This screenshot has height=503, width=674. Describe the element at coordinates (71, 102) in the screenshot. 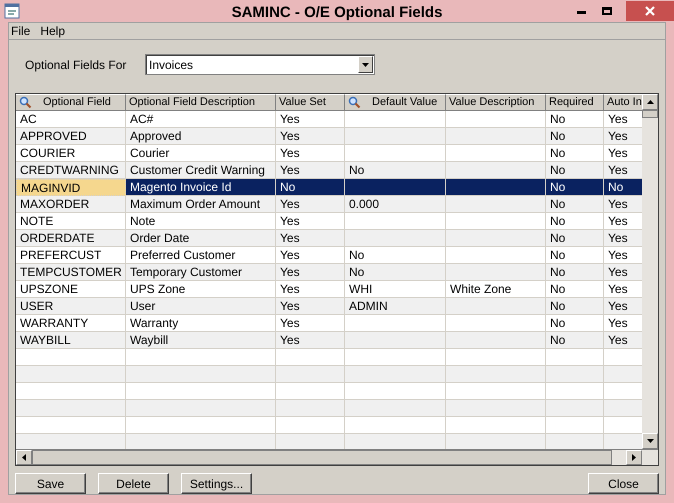

I see `column-header: Optional Field` at that location.